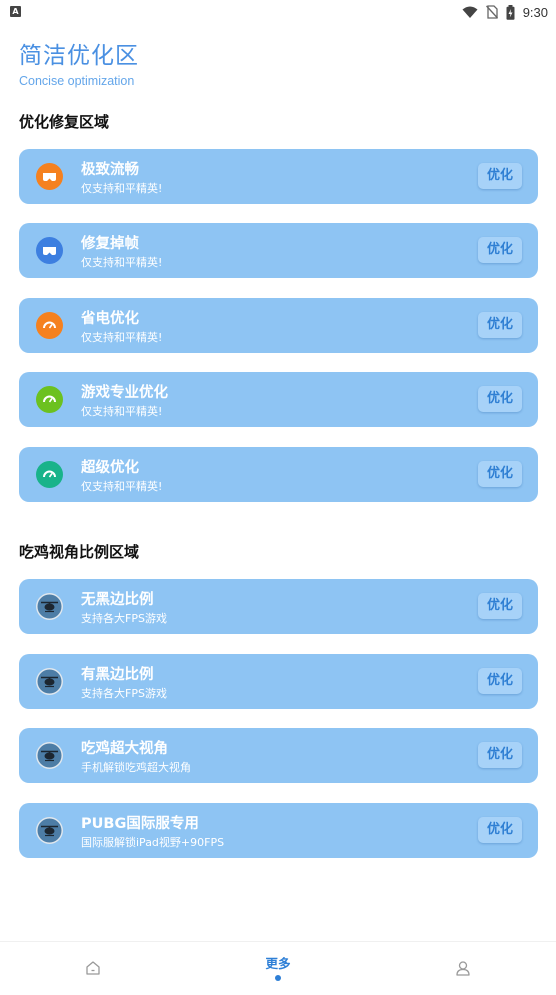  What do you see at coordinates (278, 176) in the screenshot?
I see `option-card-extreme-smooth: 极致流畅 仅支持和平精英! 优化` at bounding box center [278, 176].